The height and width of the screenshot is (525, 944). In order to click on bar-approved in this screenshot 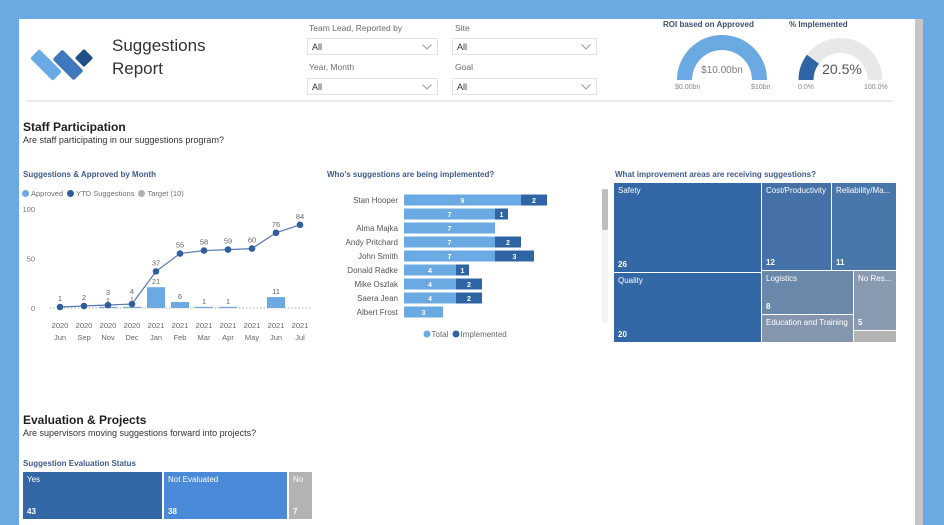, I will do `click(276, 302)`.